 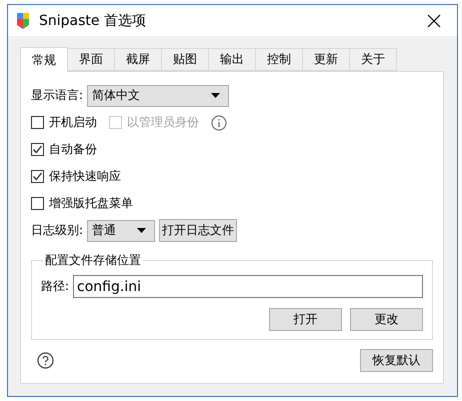 What do you see at coordinates (248, 286) in the screenshot?
I see `path-field: config.ini` at bounding box center [248, 286].